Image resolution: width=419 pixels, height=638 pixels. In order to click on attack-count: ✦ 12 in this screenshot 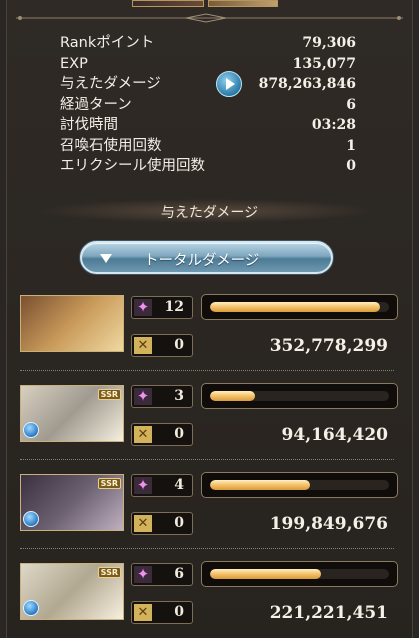, I will do `click(162, 307)`.